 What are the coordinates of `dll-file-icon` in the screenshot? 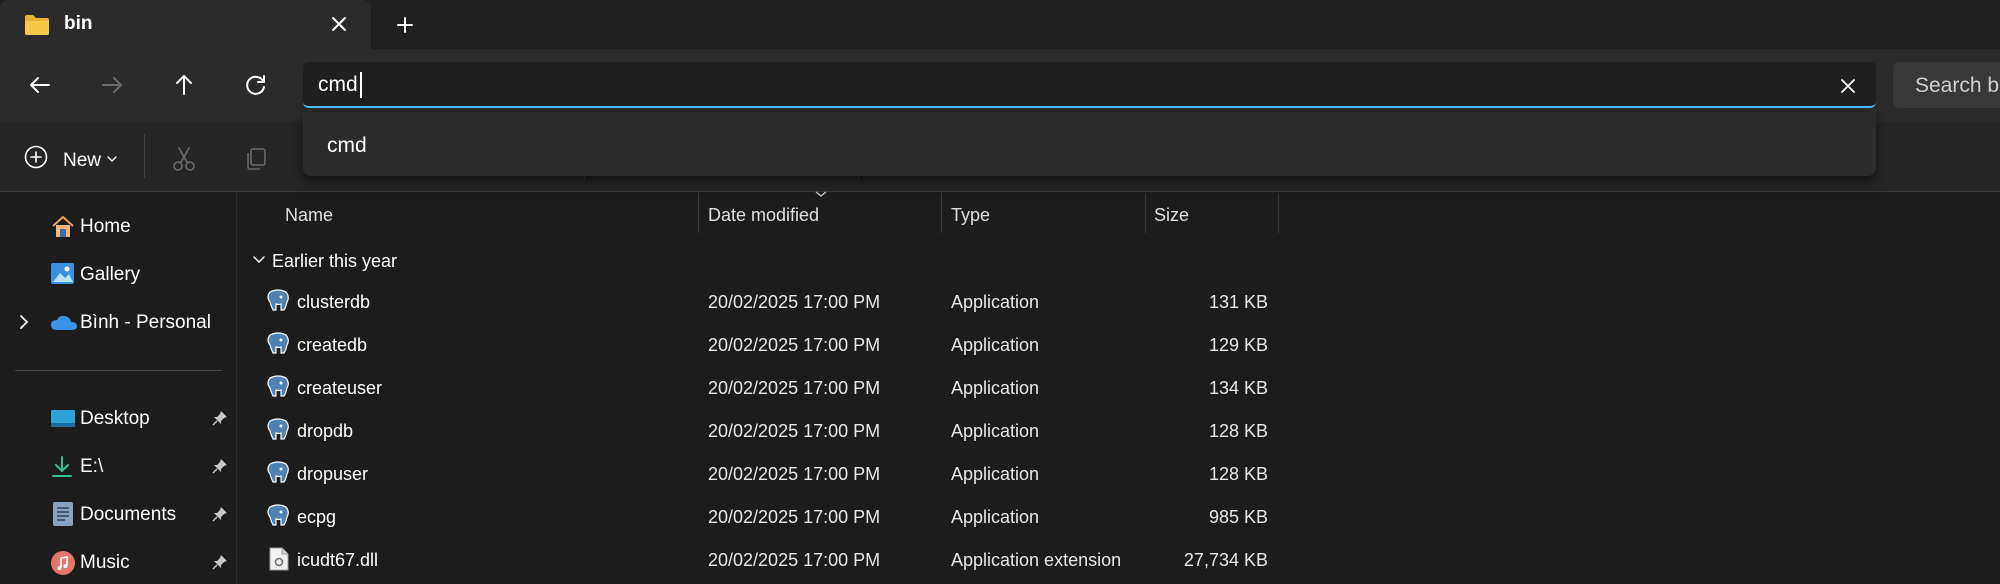 It's located at (279, 559).